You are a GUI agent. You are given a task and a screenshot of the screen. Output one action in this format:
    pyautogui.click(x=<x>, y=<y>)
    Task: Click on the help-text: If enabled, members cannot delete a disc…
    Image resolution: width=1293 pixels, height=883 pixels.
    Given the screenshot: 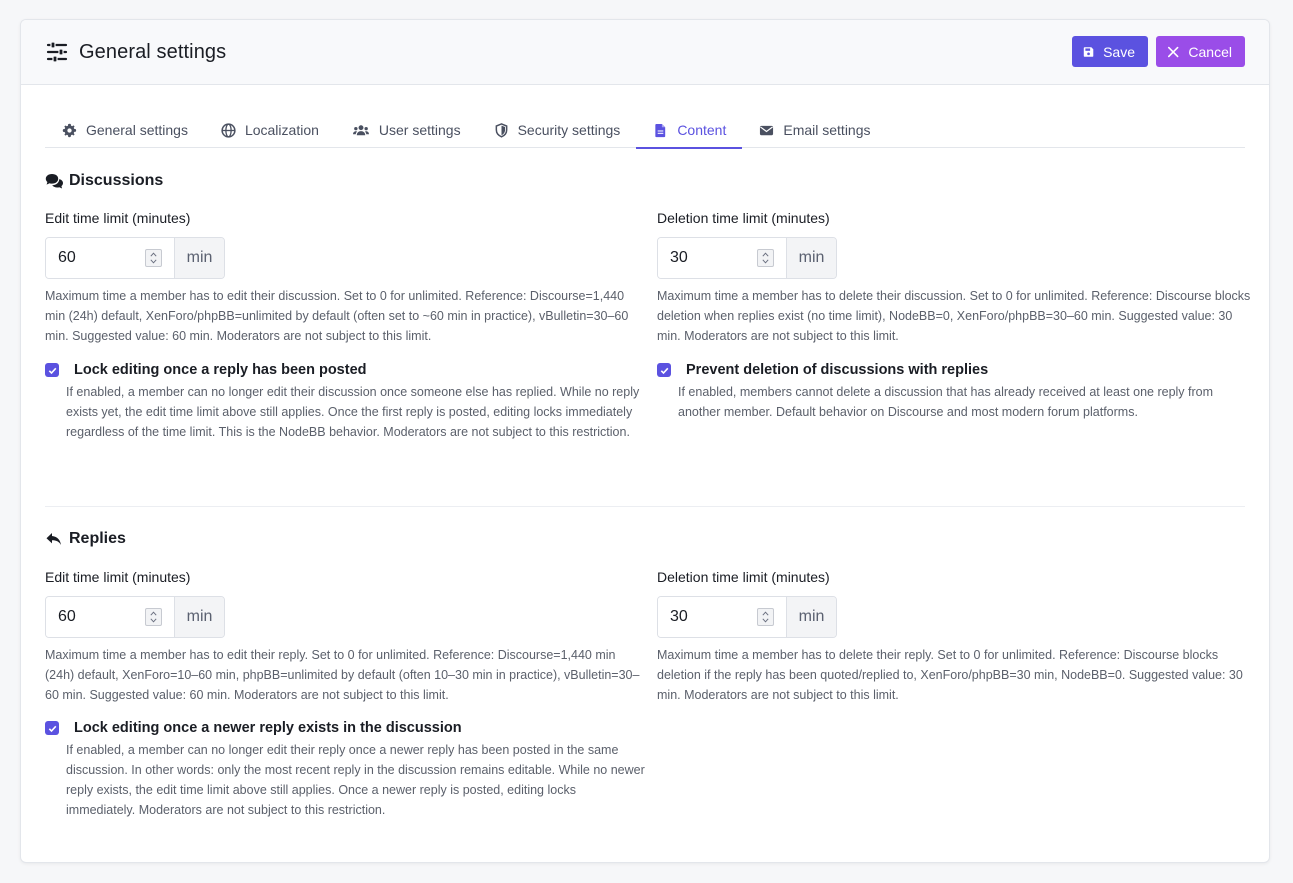 What is the action you would take?
    pyautogui.click(x=946, y=402)
    